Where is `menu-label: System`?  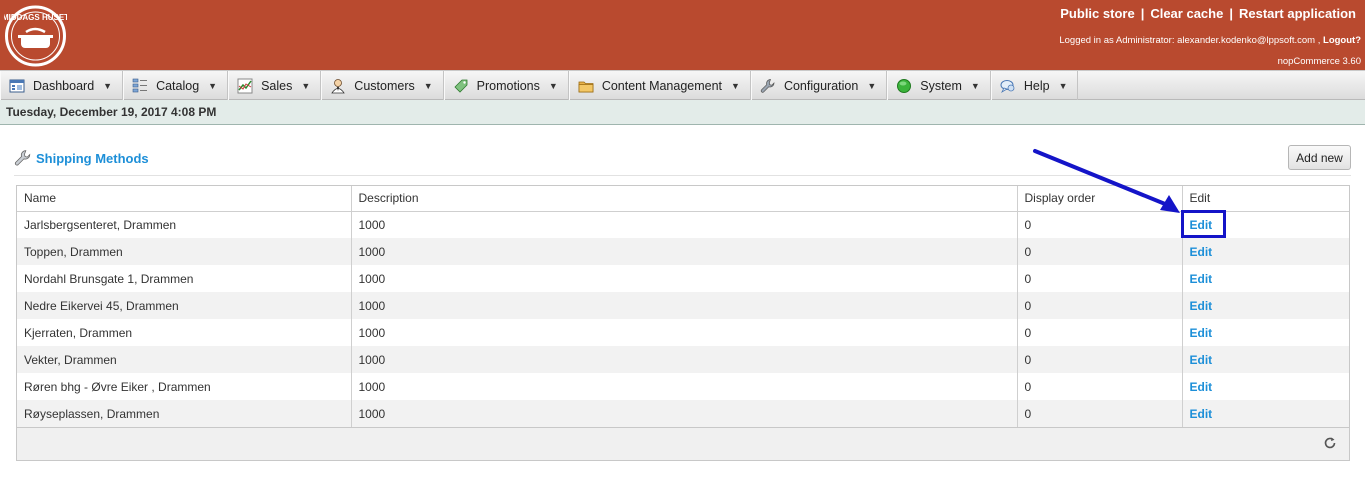 menu-label: System is located at coordinates (941, 85).